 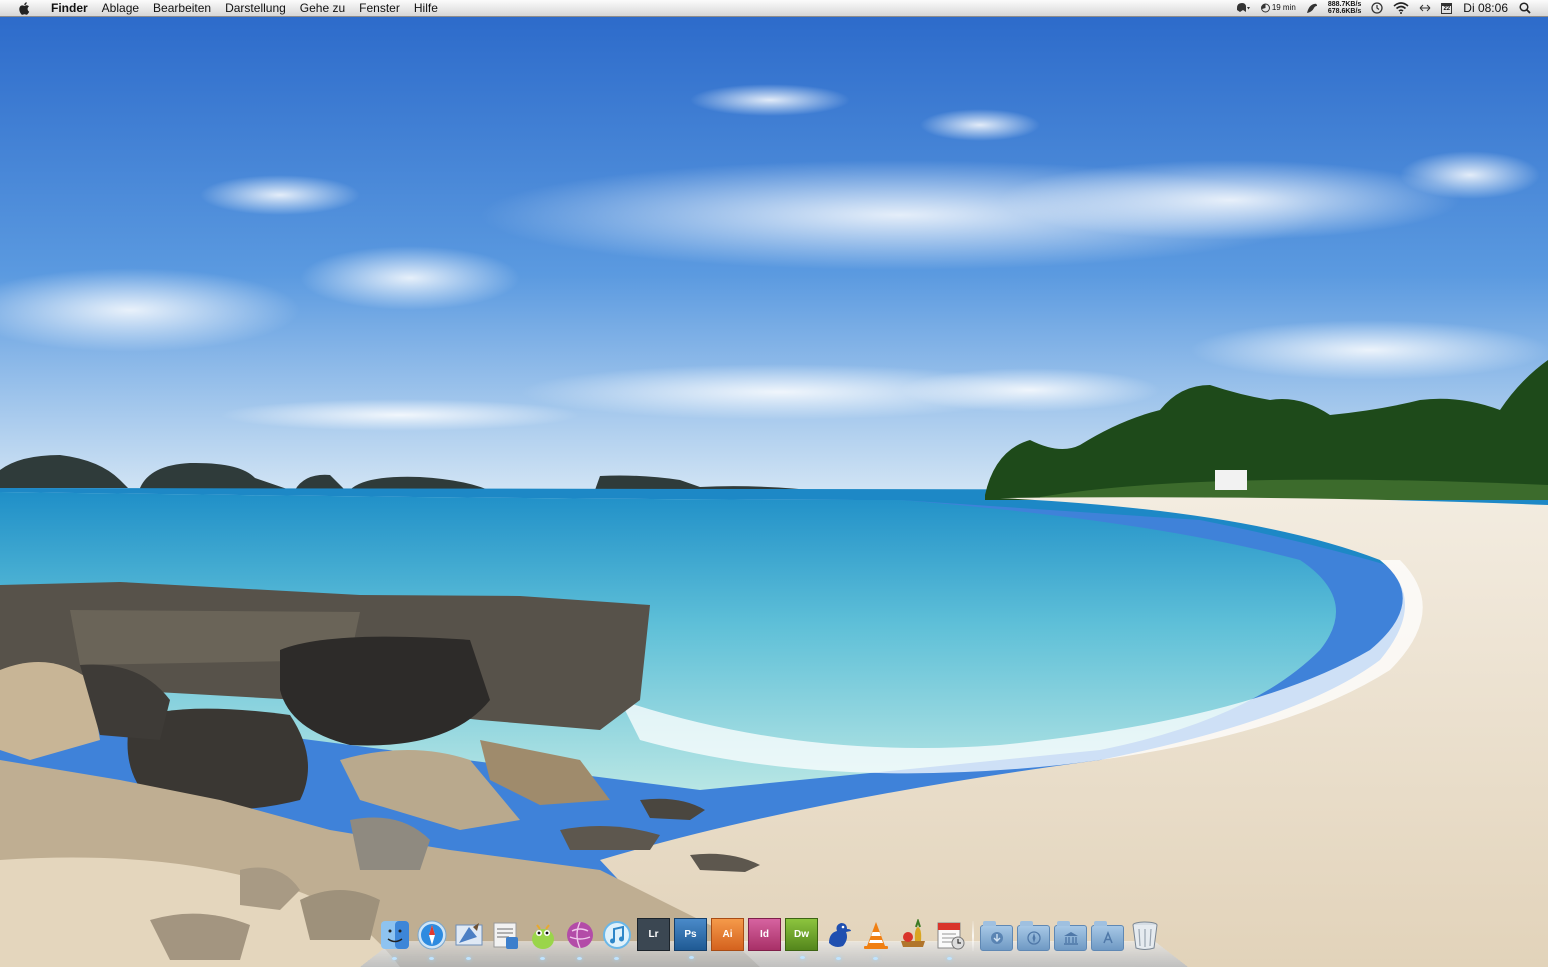 I want to click on net-download-text: 678.6KB/s, so click(x=1344, y=11).